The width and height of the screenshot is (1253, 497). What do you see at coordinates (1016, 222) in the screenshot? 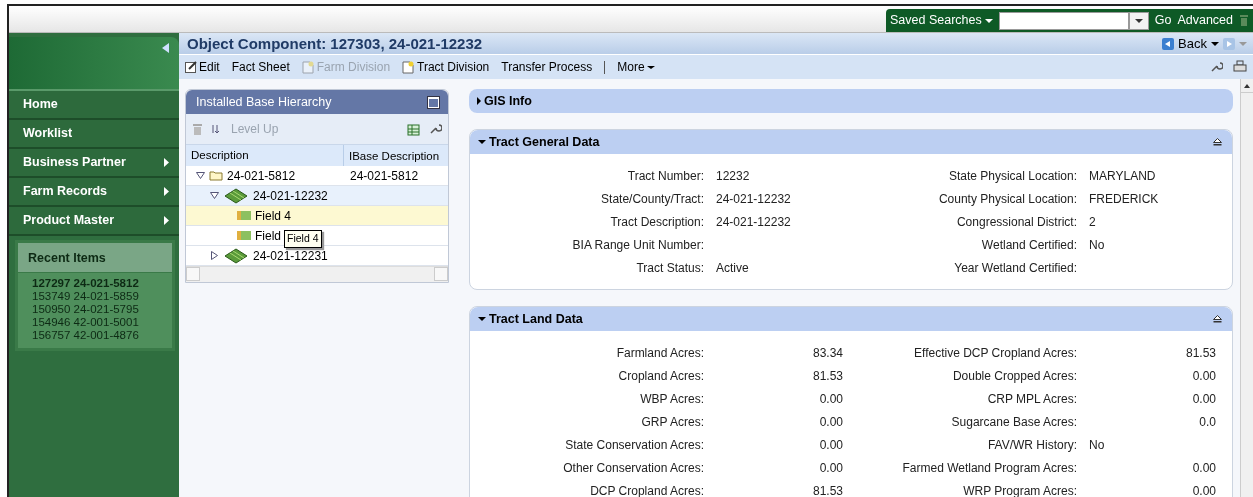
I see `field-label: Congressional District:` at bounding box center [1016, 222].